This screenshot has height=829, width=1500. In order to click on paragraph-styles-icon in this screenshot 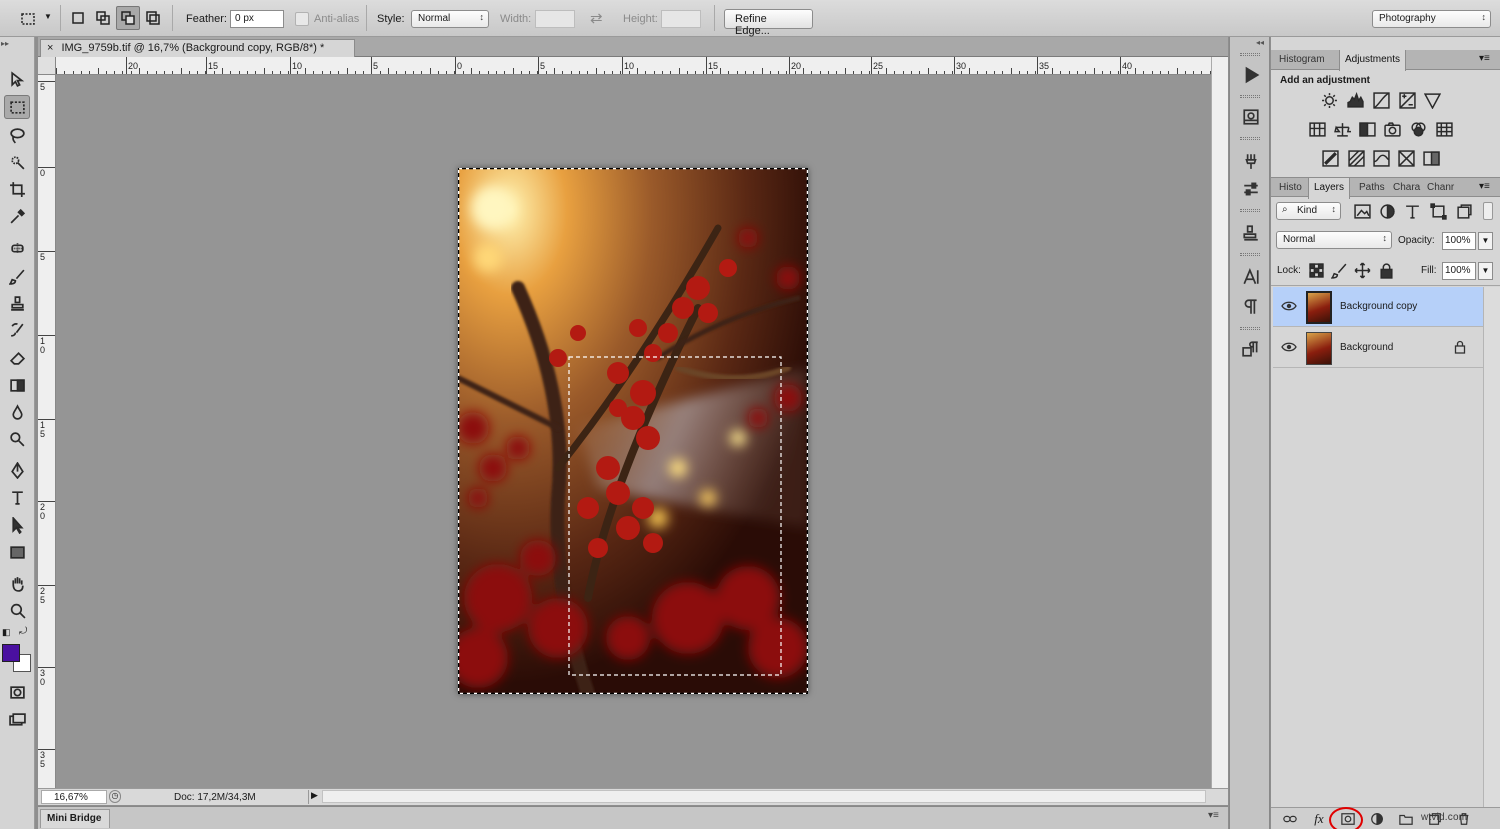, I will do `click(1251, 349)`.